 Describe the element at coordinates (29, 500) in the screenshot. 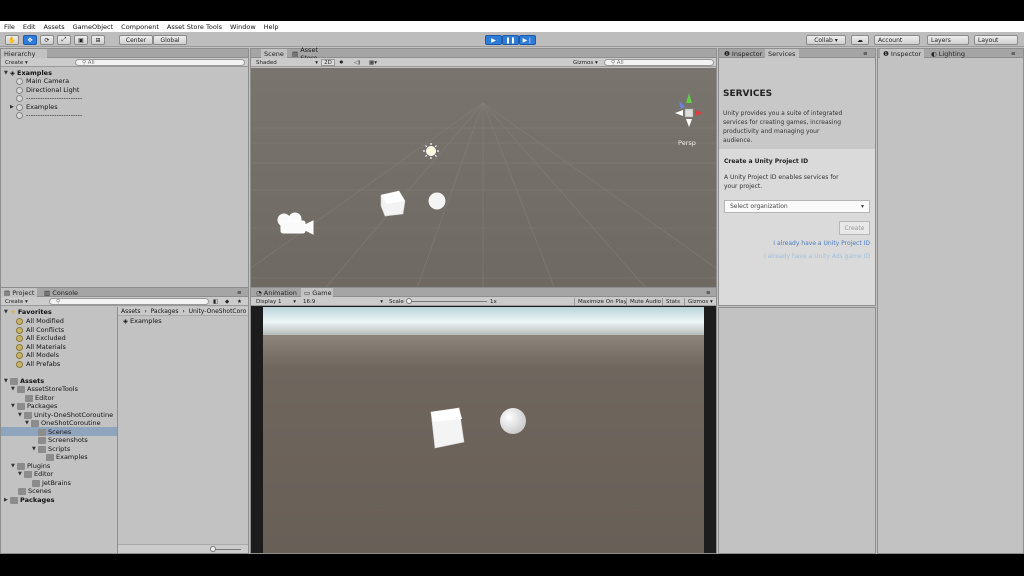

I see `packages-folder: ▶Packages` at that location.